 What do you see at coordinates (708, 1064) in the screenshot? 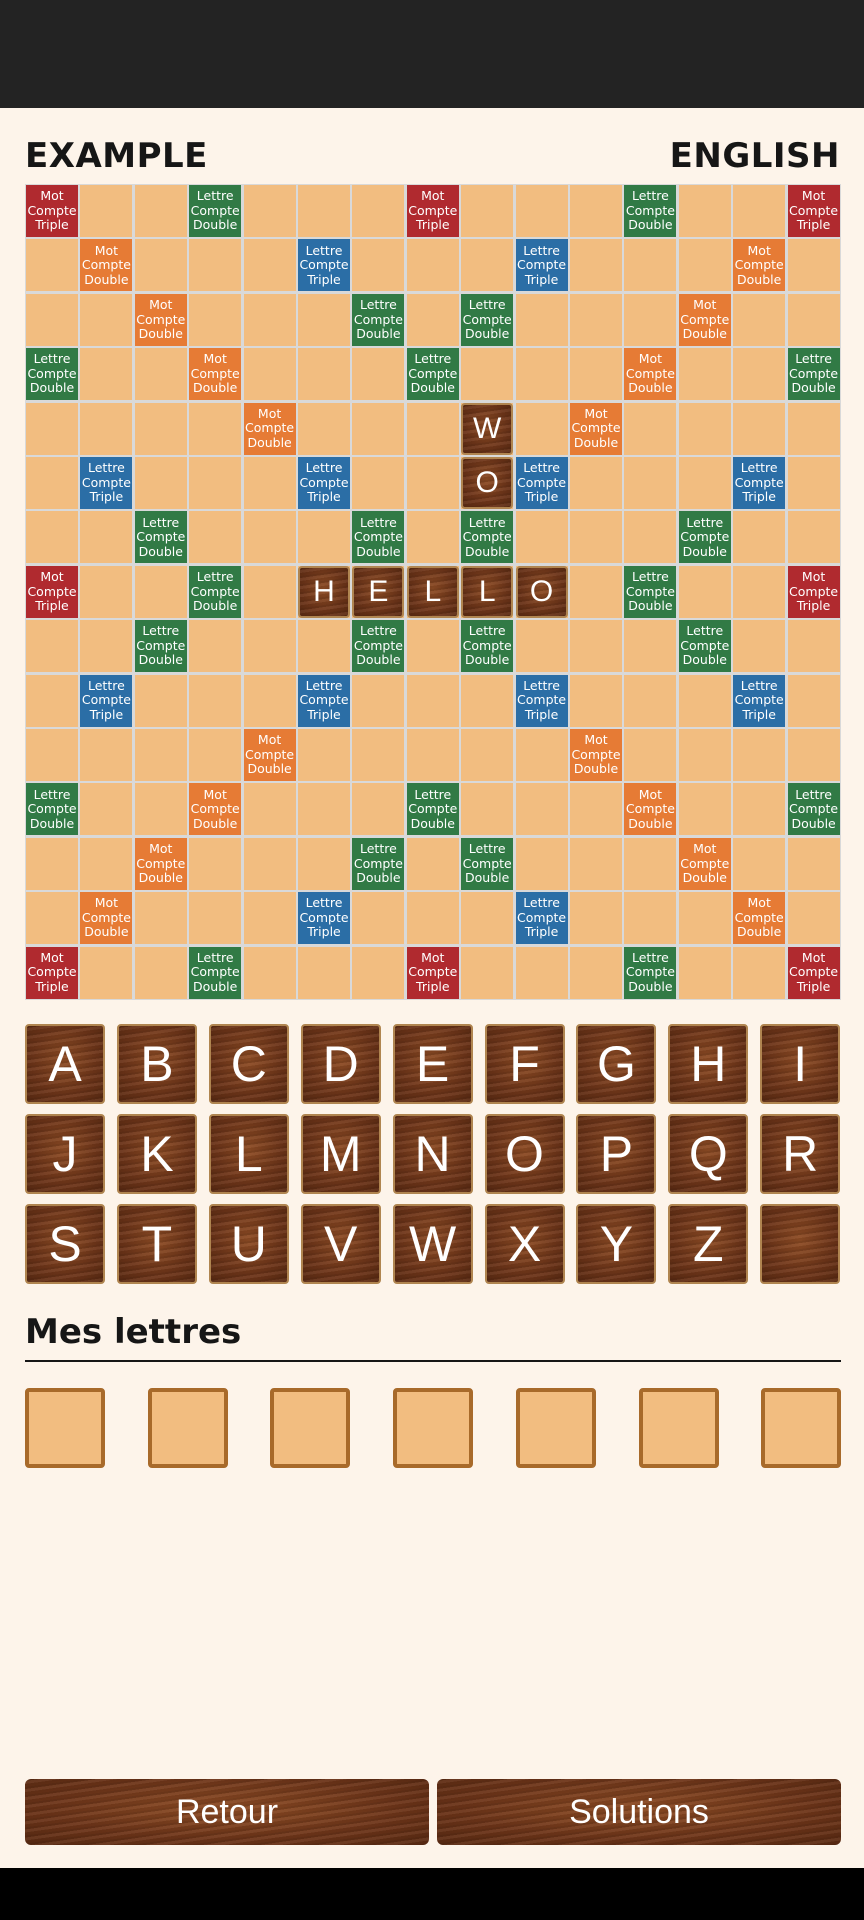
I see `key-h: H` at bounding box center [708, 1064].